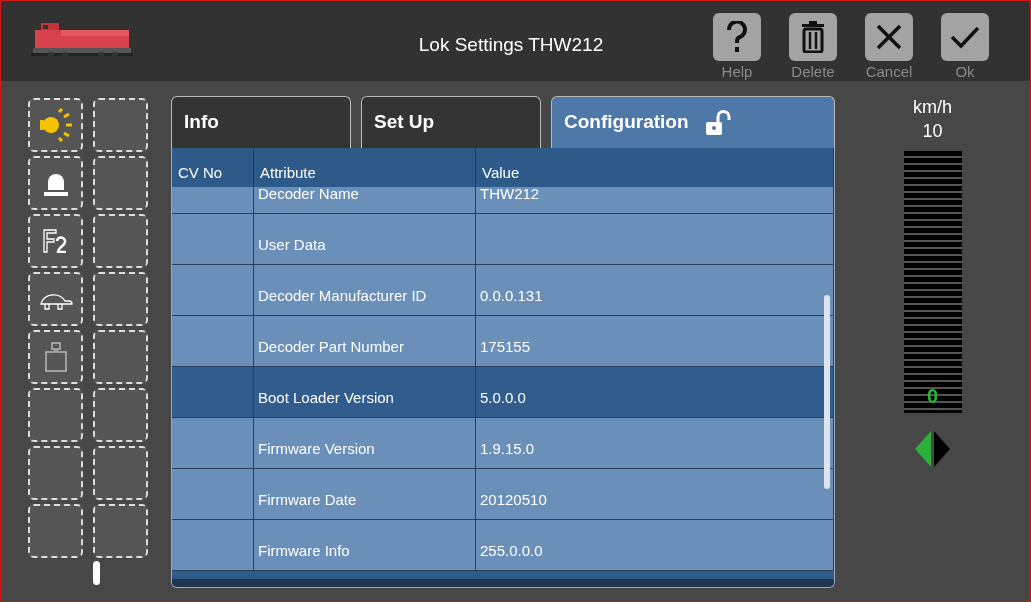  I want to click on table-cell-text: Firmware Info, so click(304, 550).